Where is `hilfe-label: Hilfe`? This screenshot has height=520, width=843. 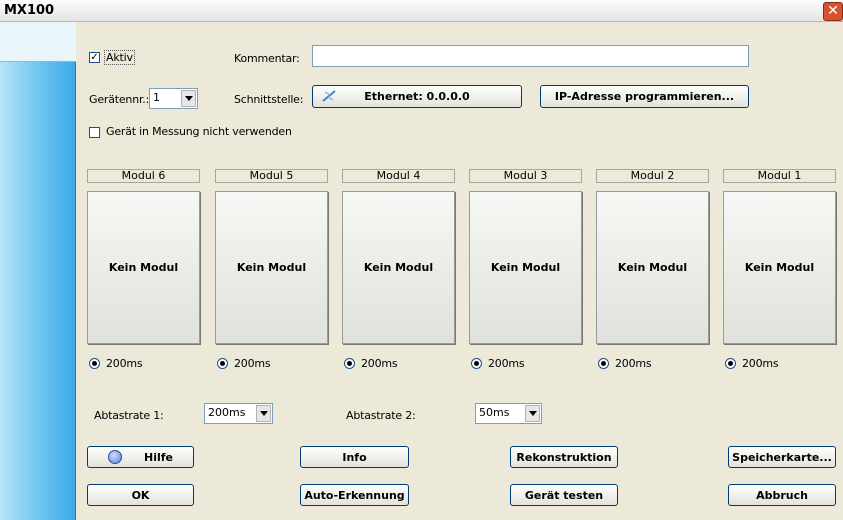
hilfe-label: Hilfe is located at coordinates (158, 457).